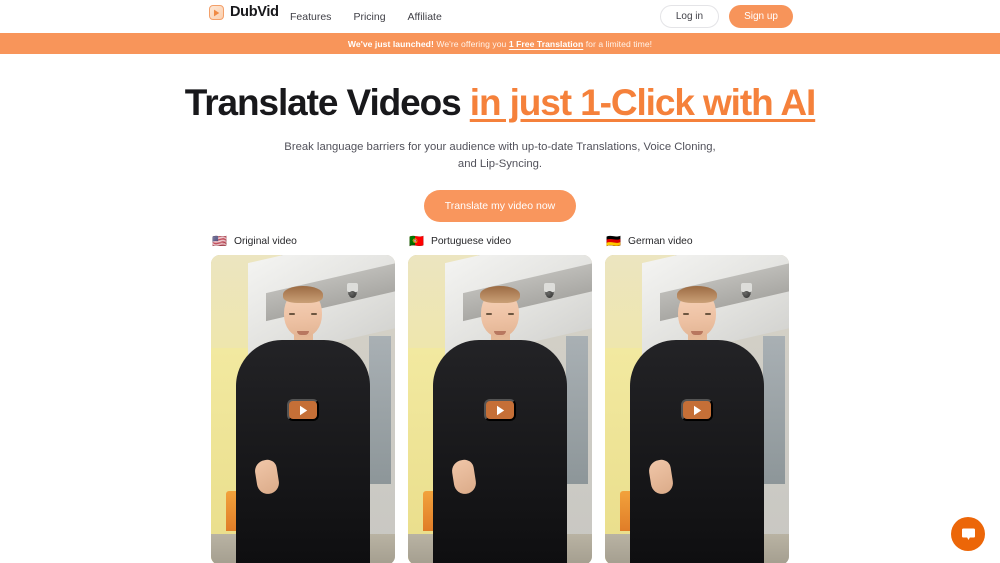 The height and width of the screenshot is (563, 1000). I want to click on video-card-original: 🇺🇸 Original video, so click(303, 397).